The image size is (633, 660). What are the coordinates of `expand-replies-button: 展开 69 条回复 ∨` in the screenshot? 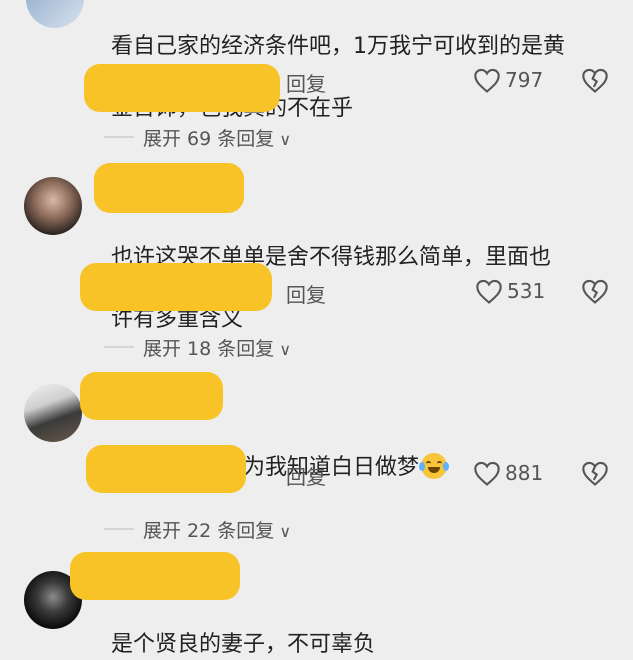 It's located at (217, 137).